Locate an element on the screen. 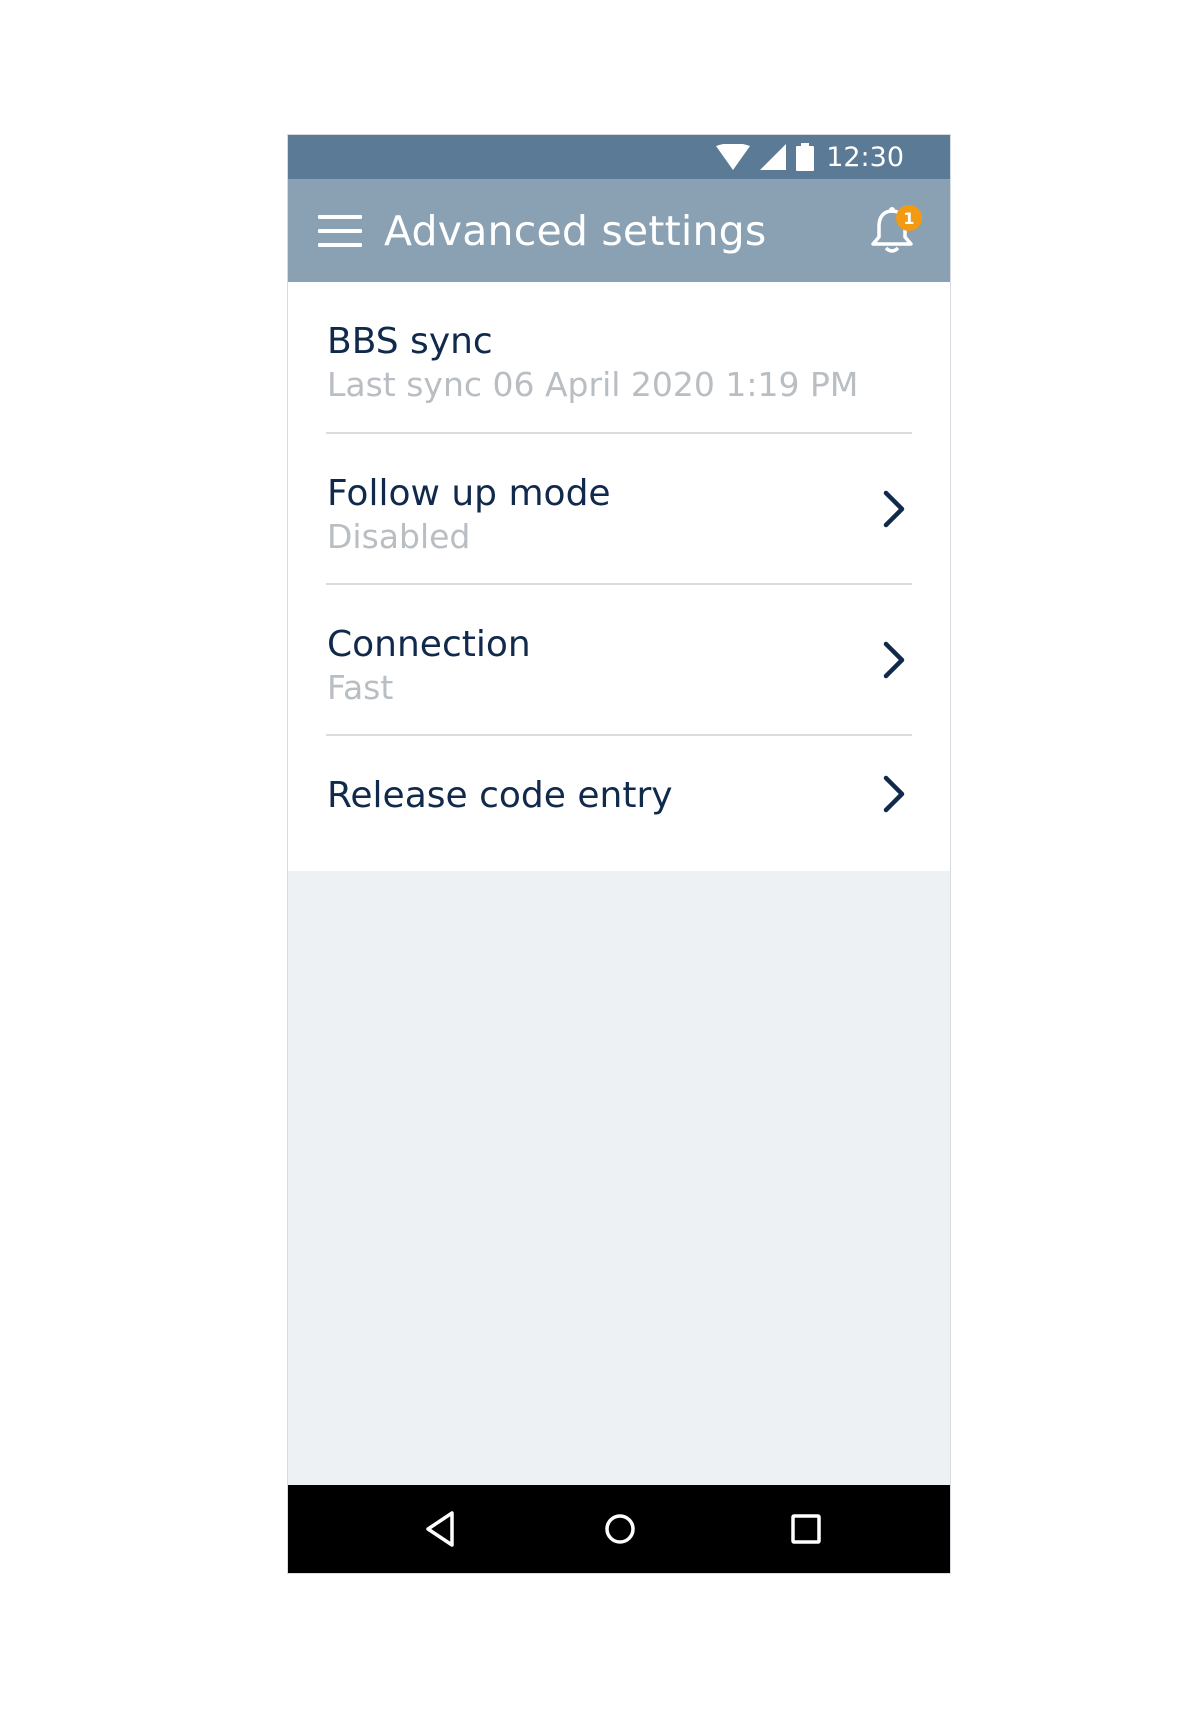 This screenshot has height=1730, width=1190. setting-title: Release code entry is located at coordinates (500, 795).